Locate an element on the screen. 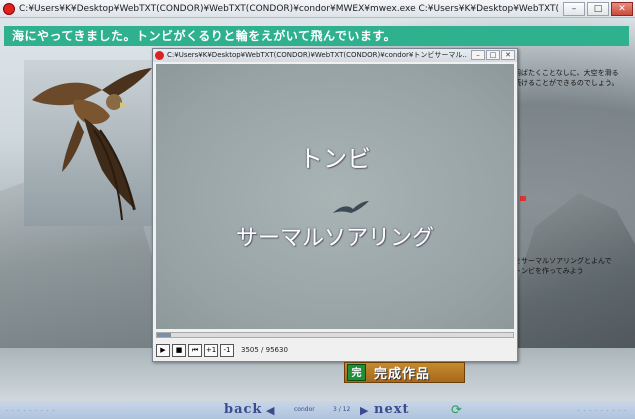 This screenshot has height=419, width=635. minimize-button: – is located at coordinates (574, 9).